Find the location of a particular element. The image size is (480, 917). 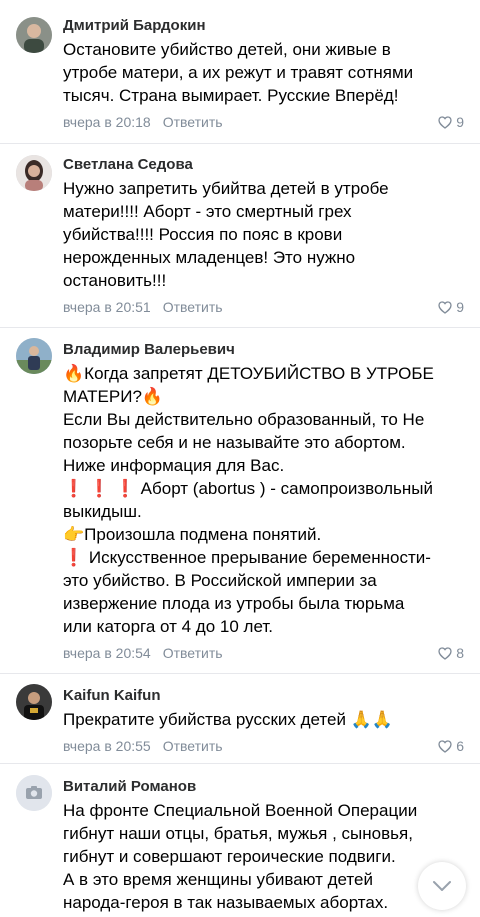

comment-time: вчера в 20:51 is located at coordinates (107, 307).